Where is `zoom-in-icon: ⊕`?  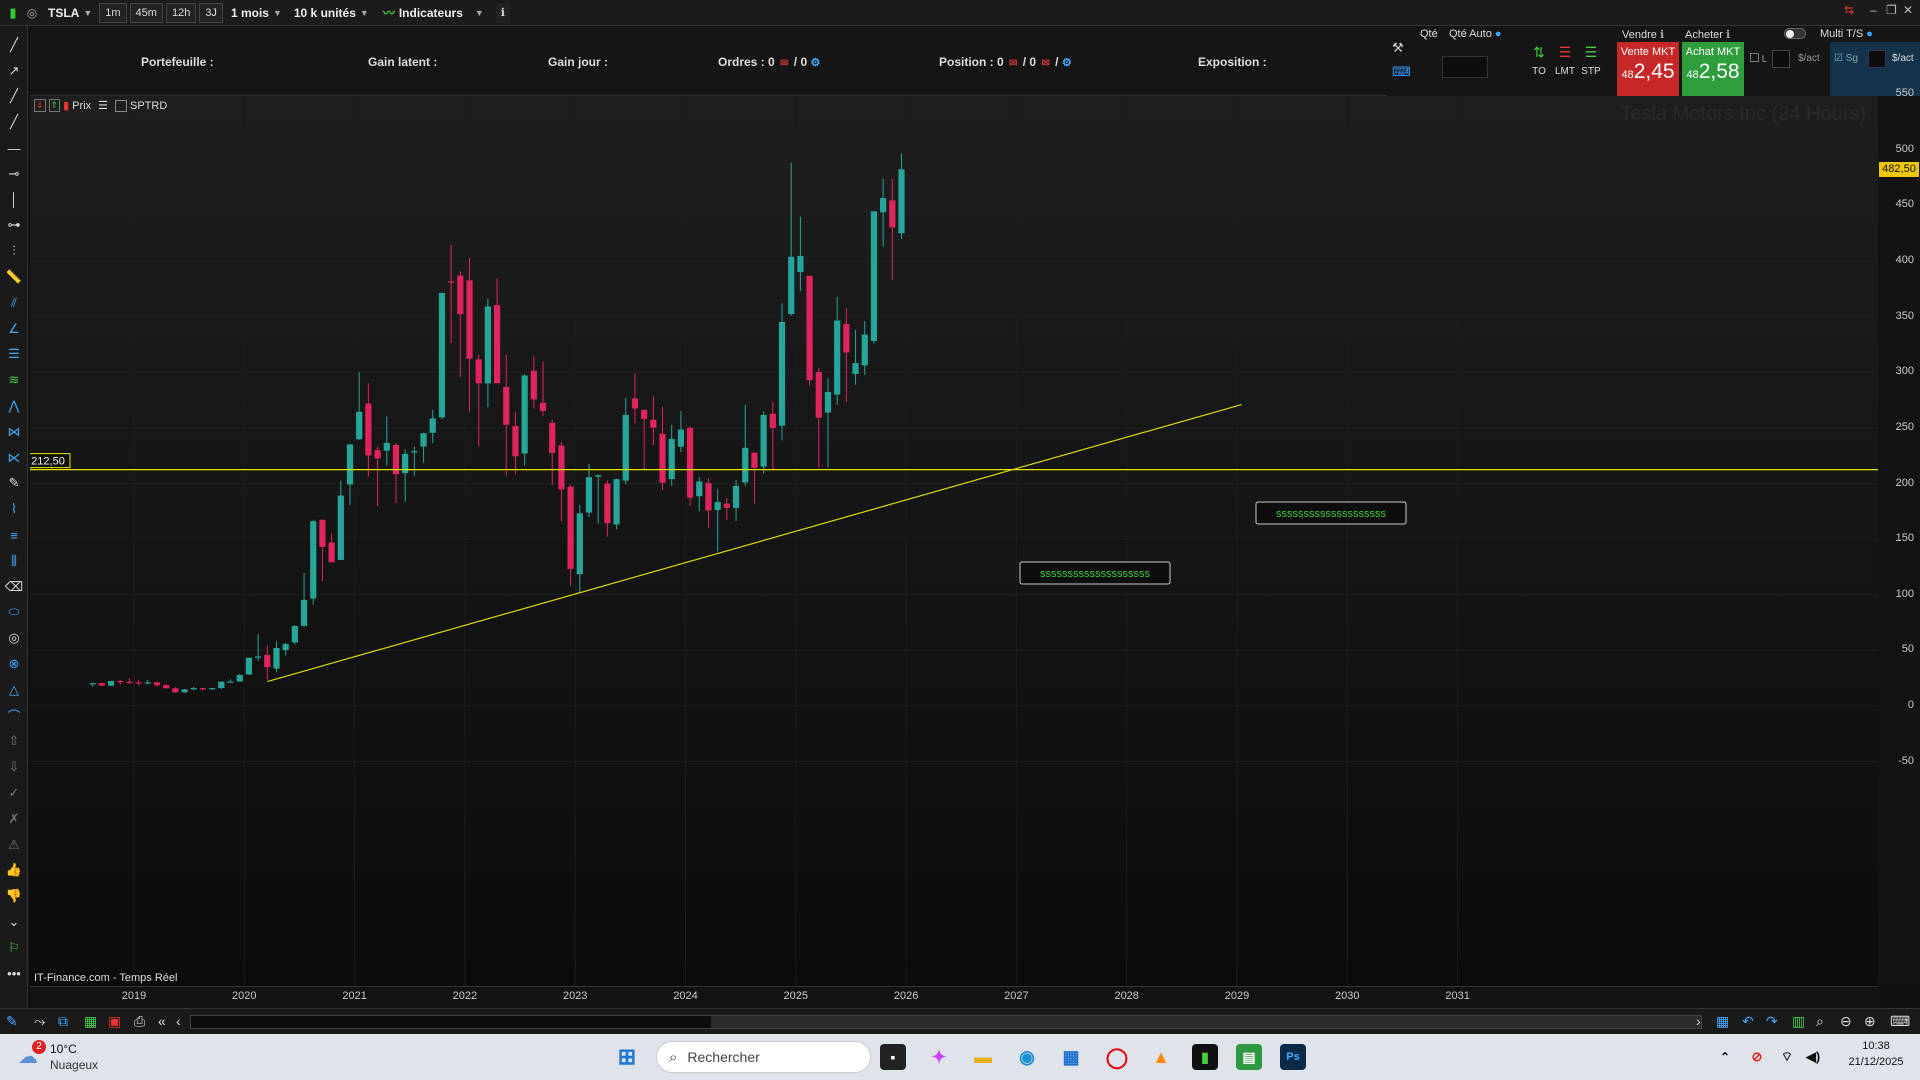 zoom-in-icon: ⊕ is located at coordinates (1870, 1021).